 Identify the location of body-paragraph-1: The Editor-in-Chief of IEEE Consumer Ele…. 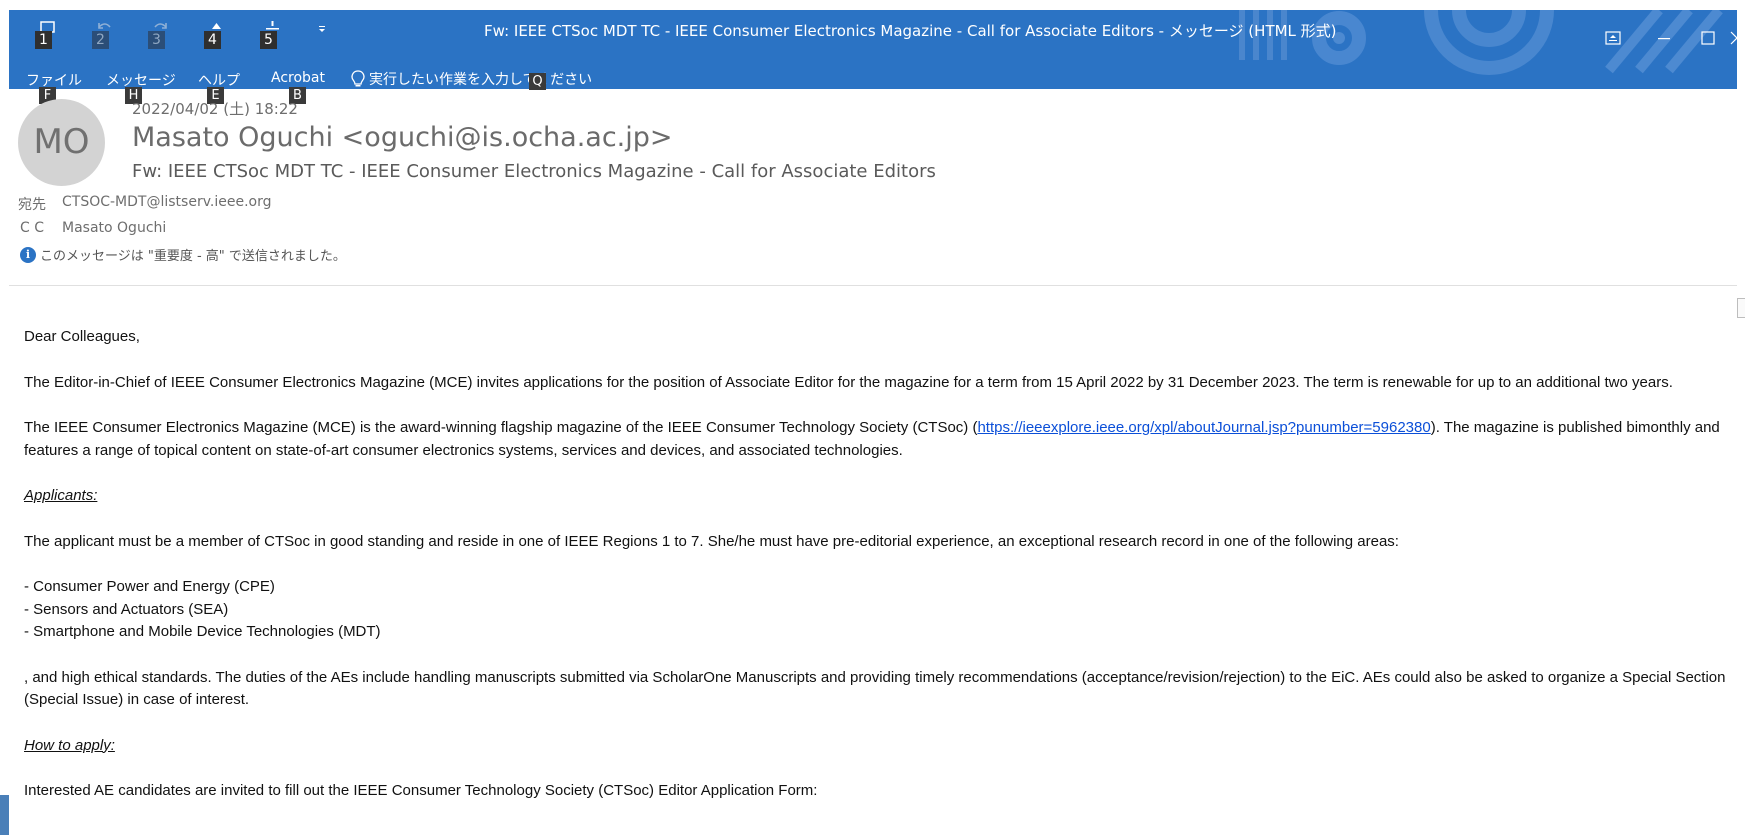
(848, 382).